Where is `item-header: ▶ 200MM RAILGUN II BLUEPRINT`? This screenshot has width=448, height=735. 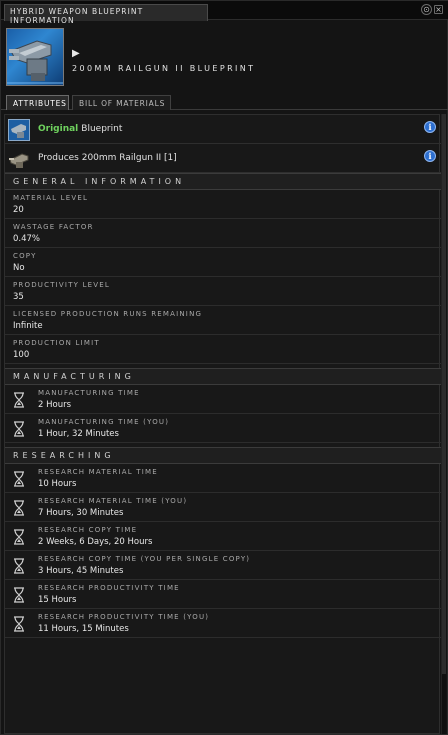 item-header: ▶ 200MM RAILGUN II BLUEPRINT is located at coordinates (224, 59).